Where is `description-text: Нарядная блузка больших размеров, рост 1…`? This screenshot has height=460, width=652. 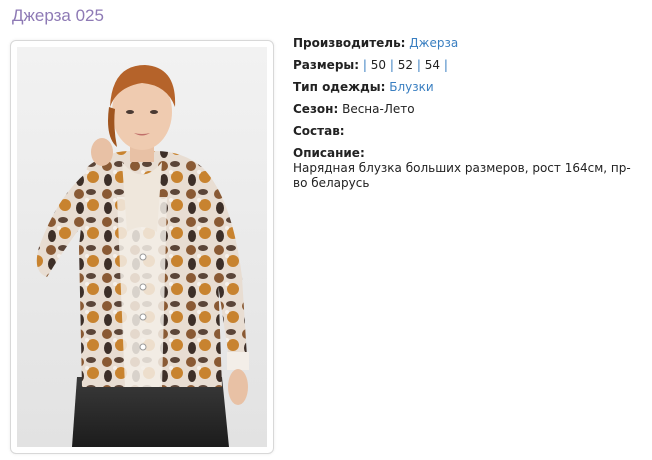
description-text: Нарядная блузка больших размеров, рост 1… is located at coordinates (462, 175).